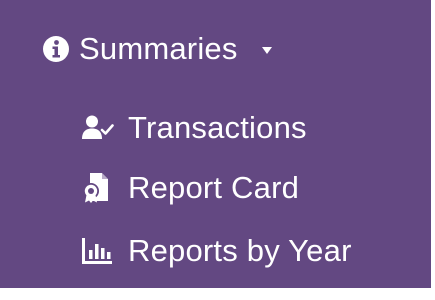  What do you see at coordinates (98, 251) in the screenshot?
I see `bar-chart-icon` at bounding box center [98, 251].